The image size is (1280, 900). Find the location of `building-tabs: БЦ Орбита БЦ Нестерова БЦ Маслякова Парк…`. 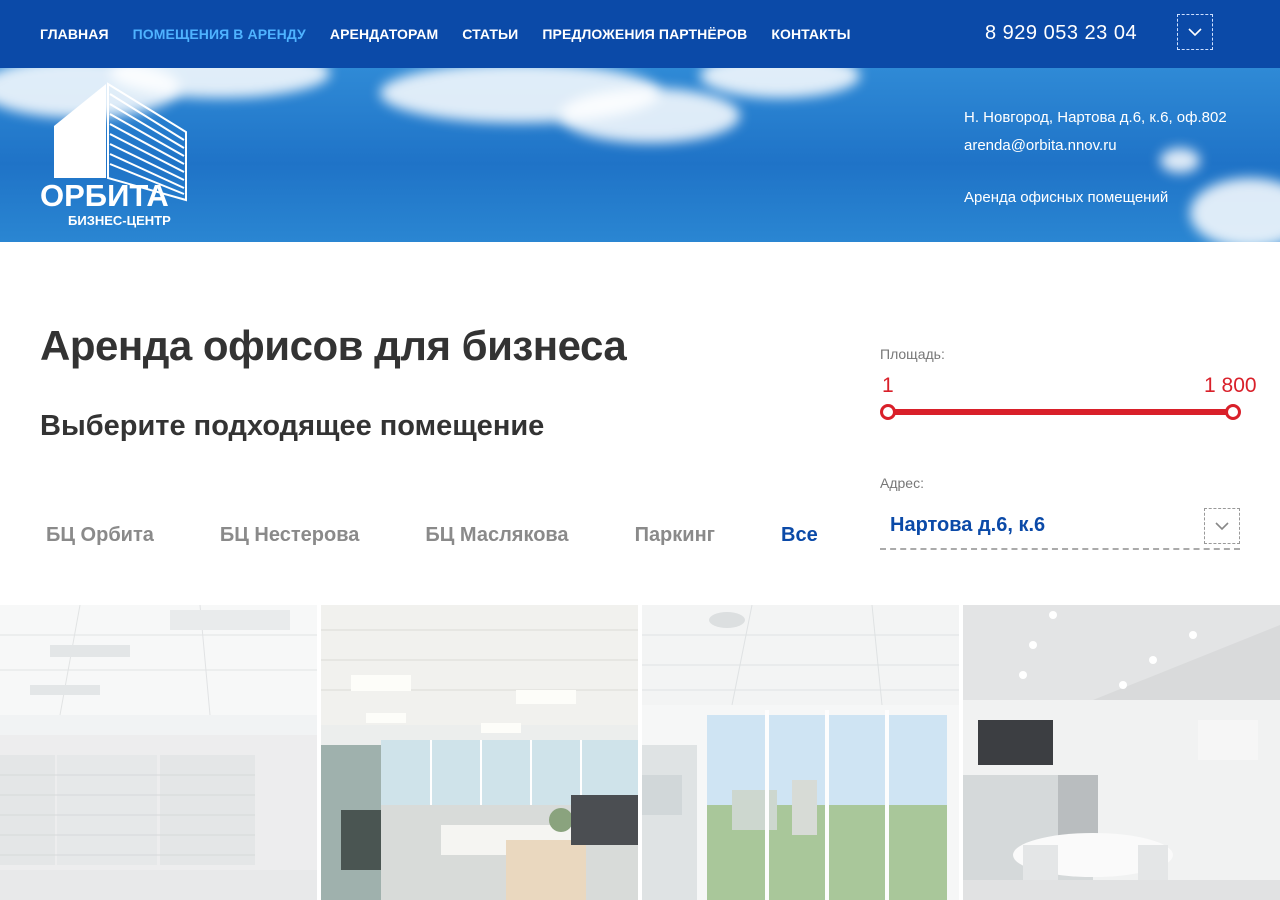

building-tabs: БЦ Орбита БЦ Нестерова БЦ Маслякова Парк… is located at coordinates (465, 535).